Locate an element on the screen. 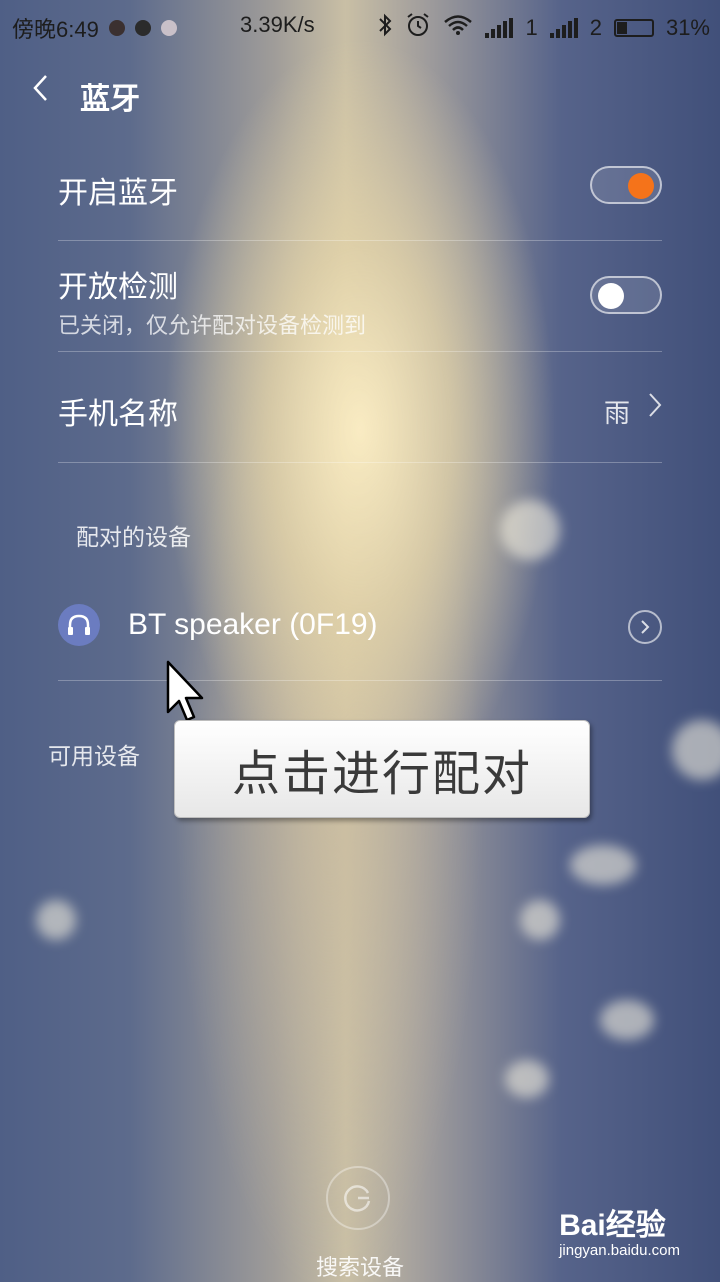 Image resolution: width=720 pixels, height=1282 pixels. phone-name-row: 手机名称 雨 is located at coordinates (360, 407).